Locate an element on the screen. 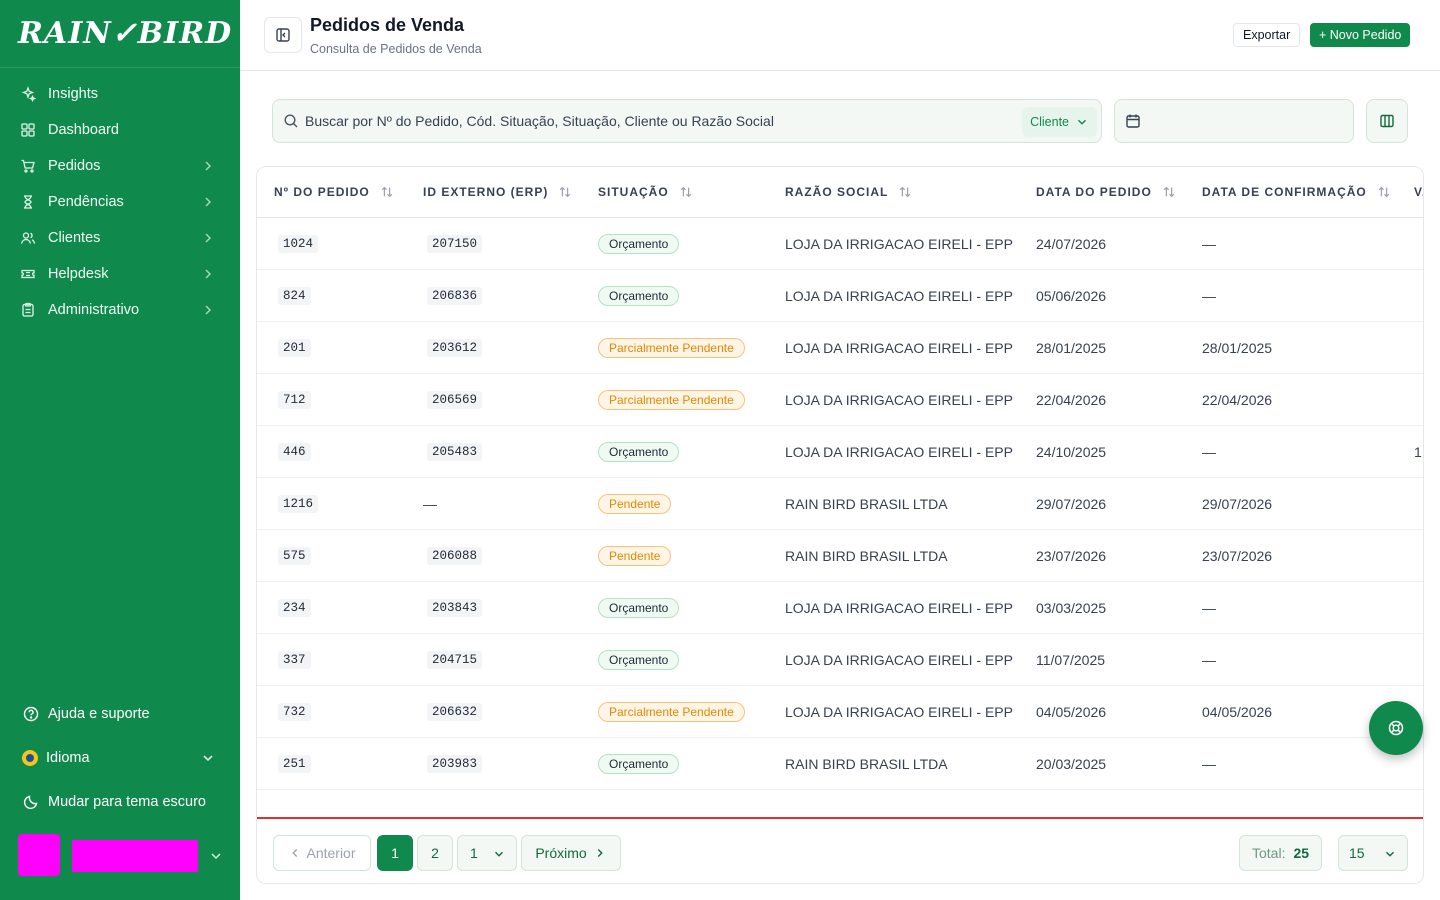  cell-pedido: 234 is located at coordinates (294, 608).